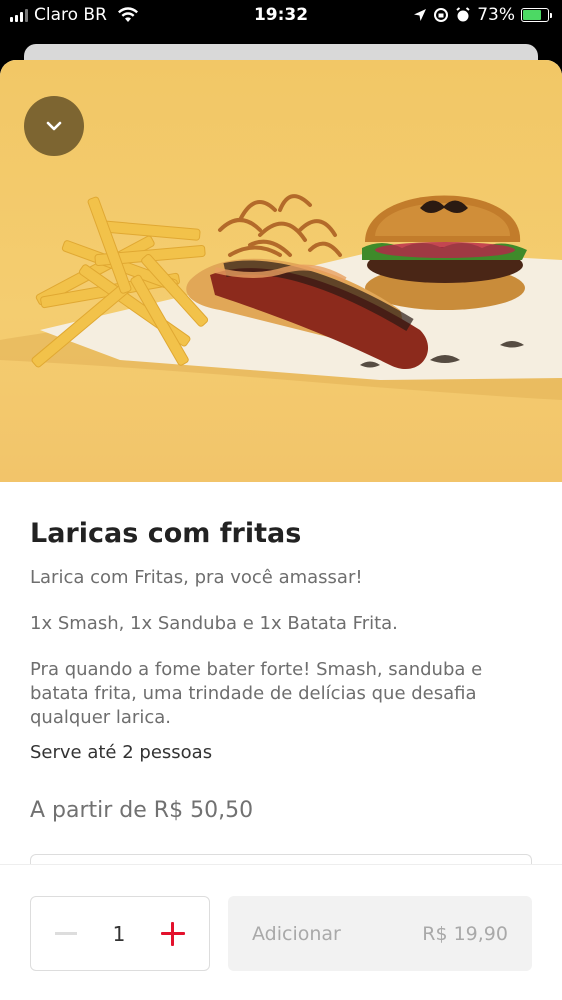 Image resolution: width=562 pixels, height=1000 pixels. Describe the element at coordinates (196, 577) in the screenshot. I see `product-description-intro: Larica com Fritas, pra você amassar!` at that location.